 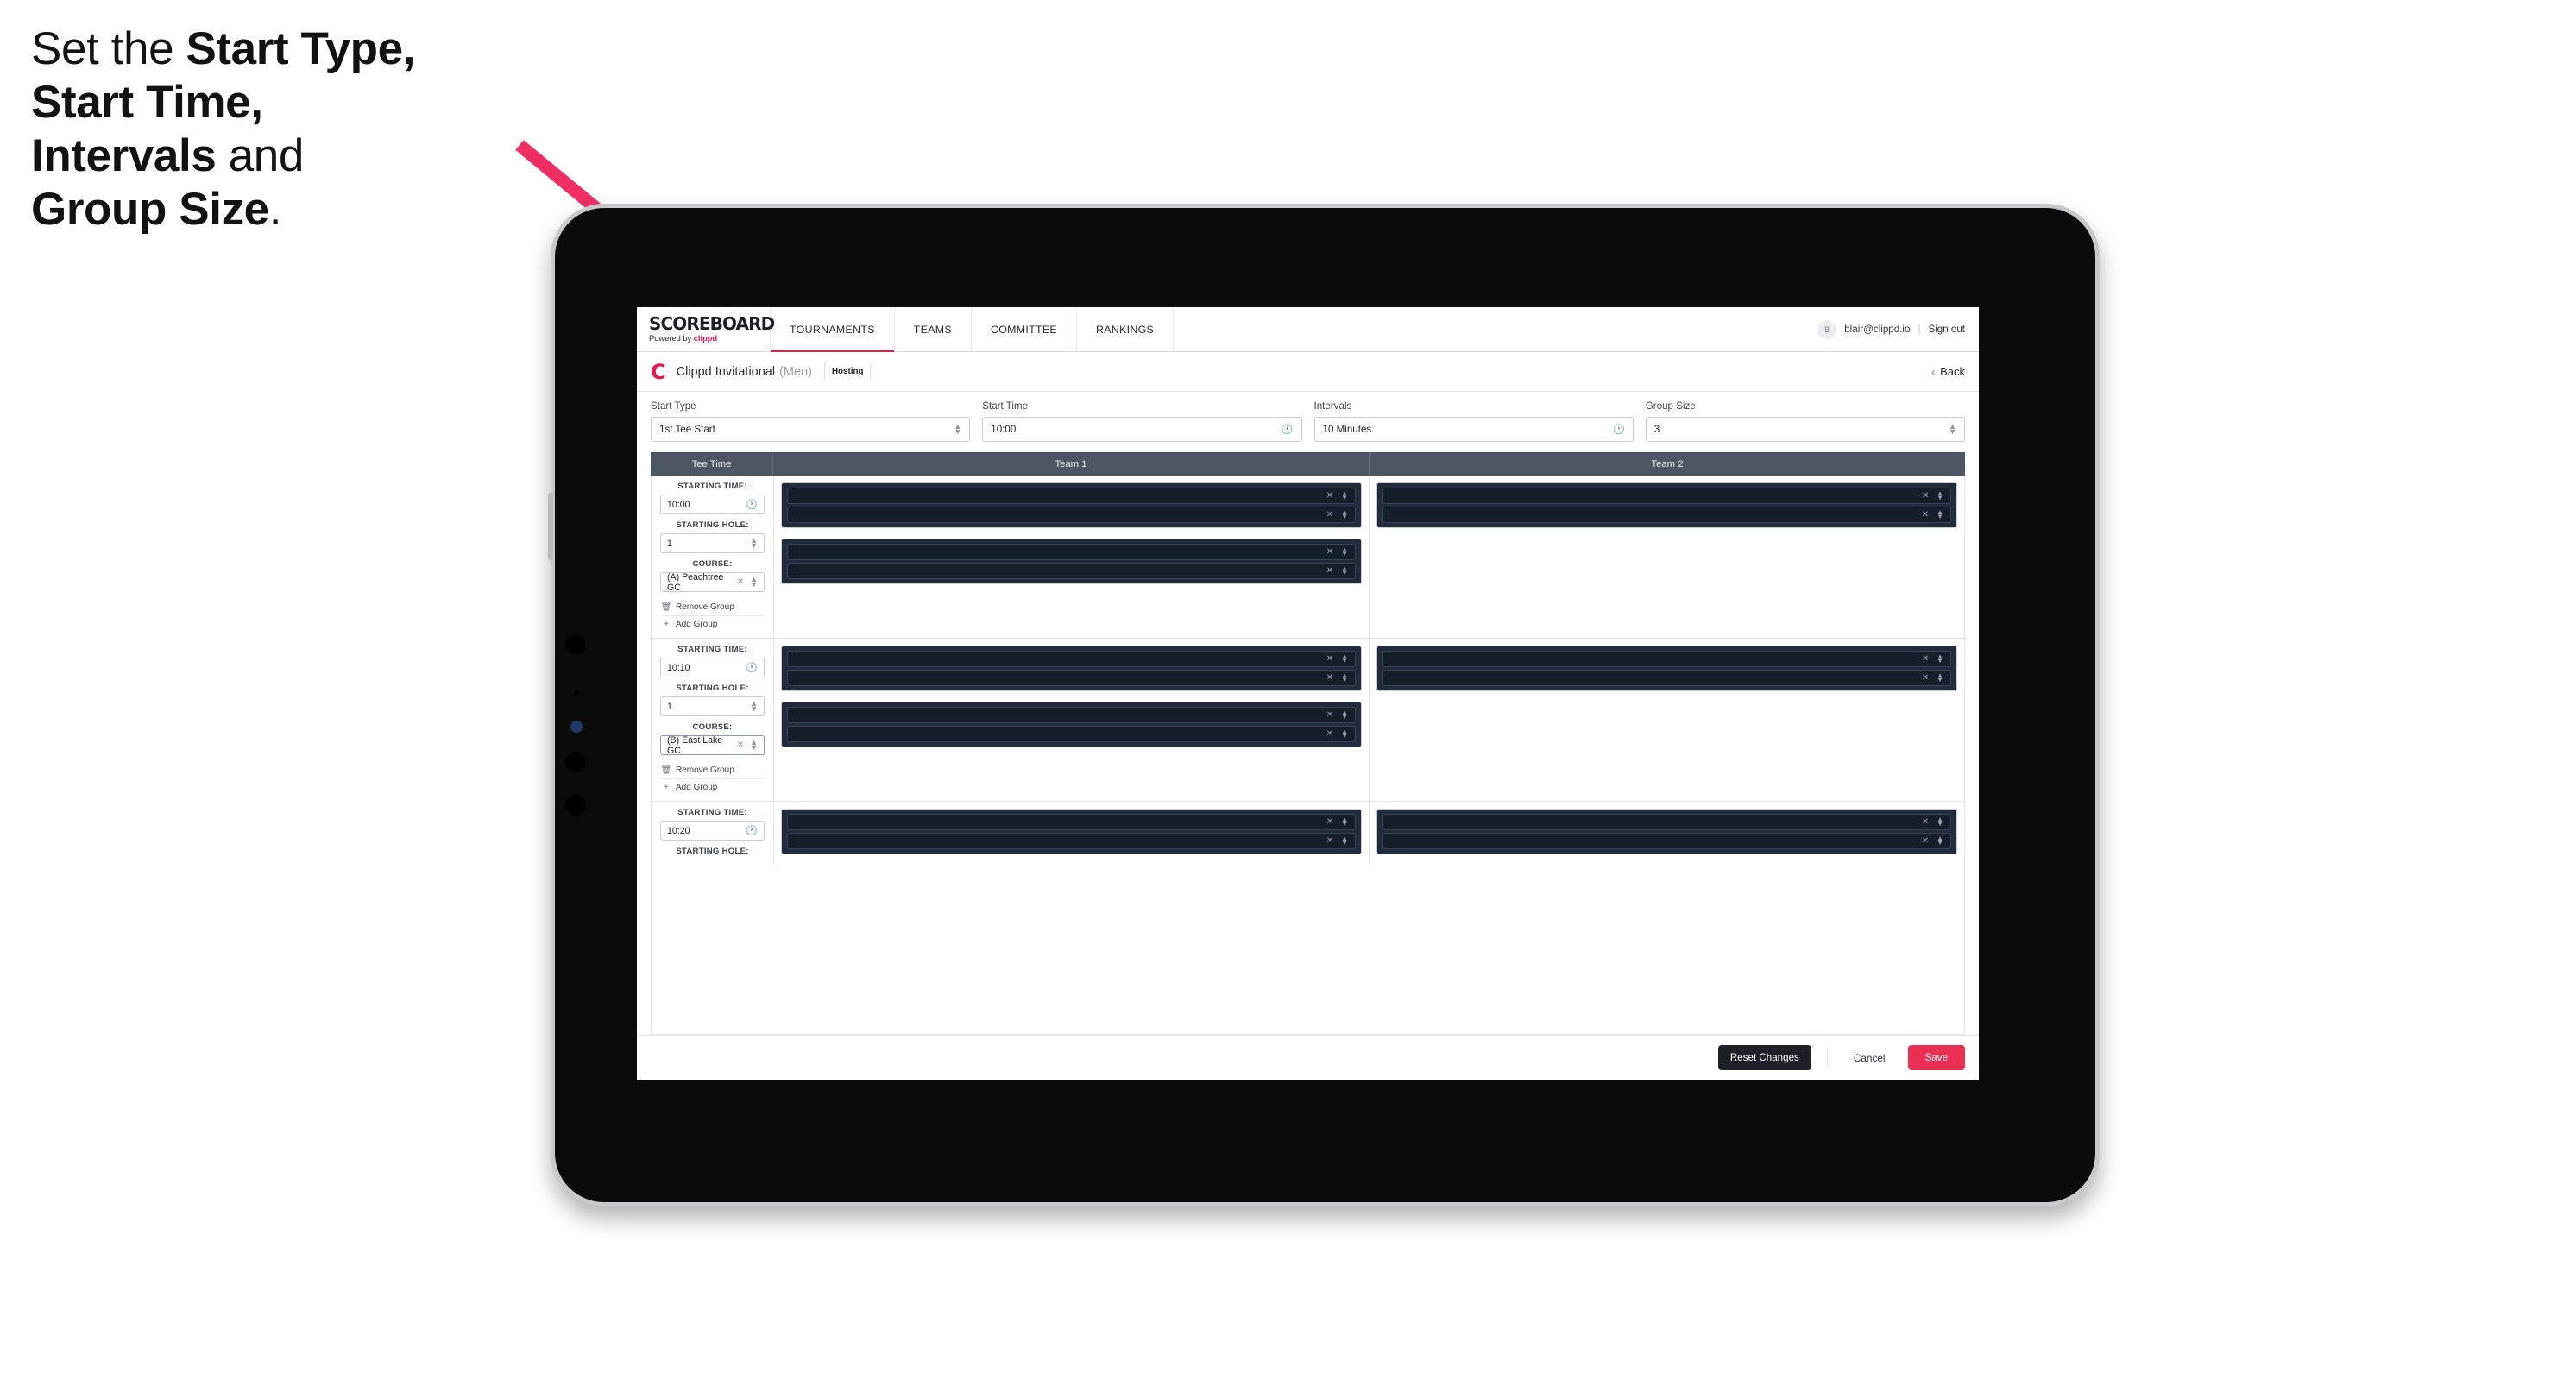 I want to click on nav-tab-teams-label: TEAMS, so click(x=933, y=330).